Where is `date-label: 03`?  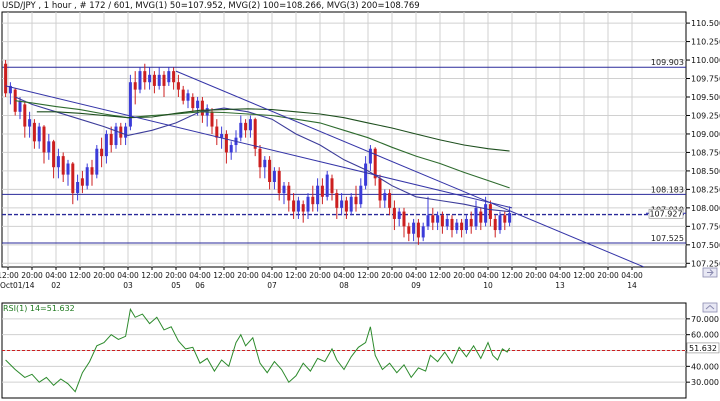
date-label: 03 is located at coordinates (128, 285).